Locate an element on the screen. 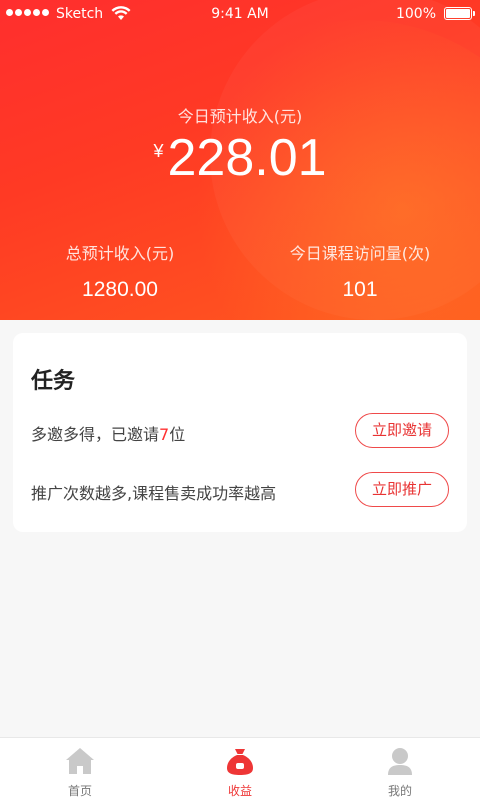 This screenshot has width=480, height=800. invite-text-before: 多邀多得，已邀请 is located at coordinates (95, 434).